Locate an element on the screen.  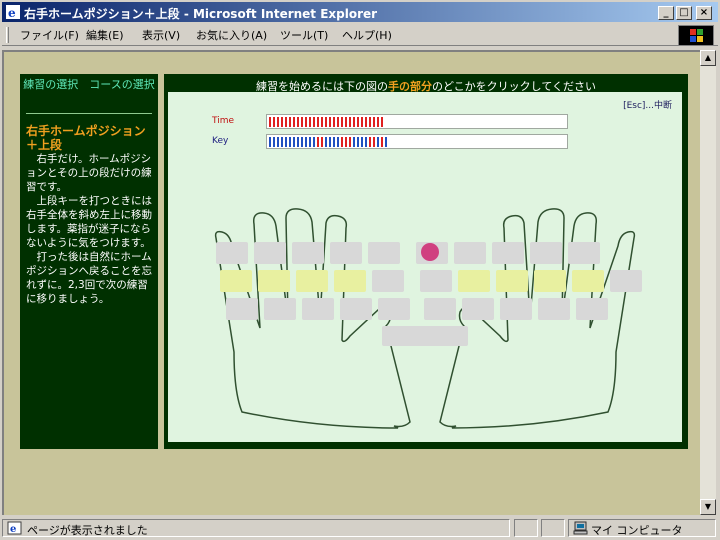
menu-favorites: お気に入り(A) is located at coordinates (231, 35).